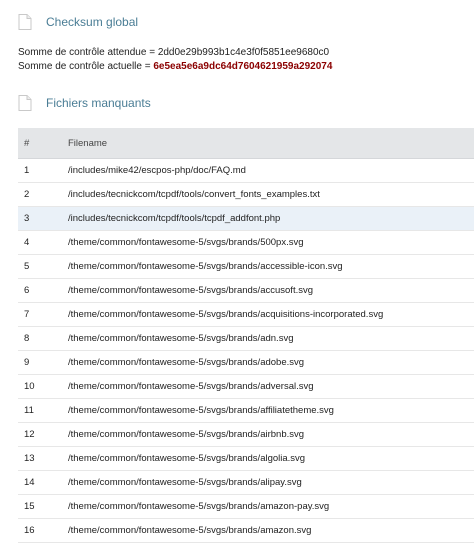  I want to click on row-number: 8, so click(40, 338).